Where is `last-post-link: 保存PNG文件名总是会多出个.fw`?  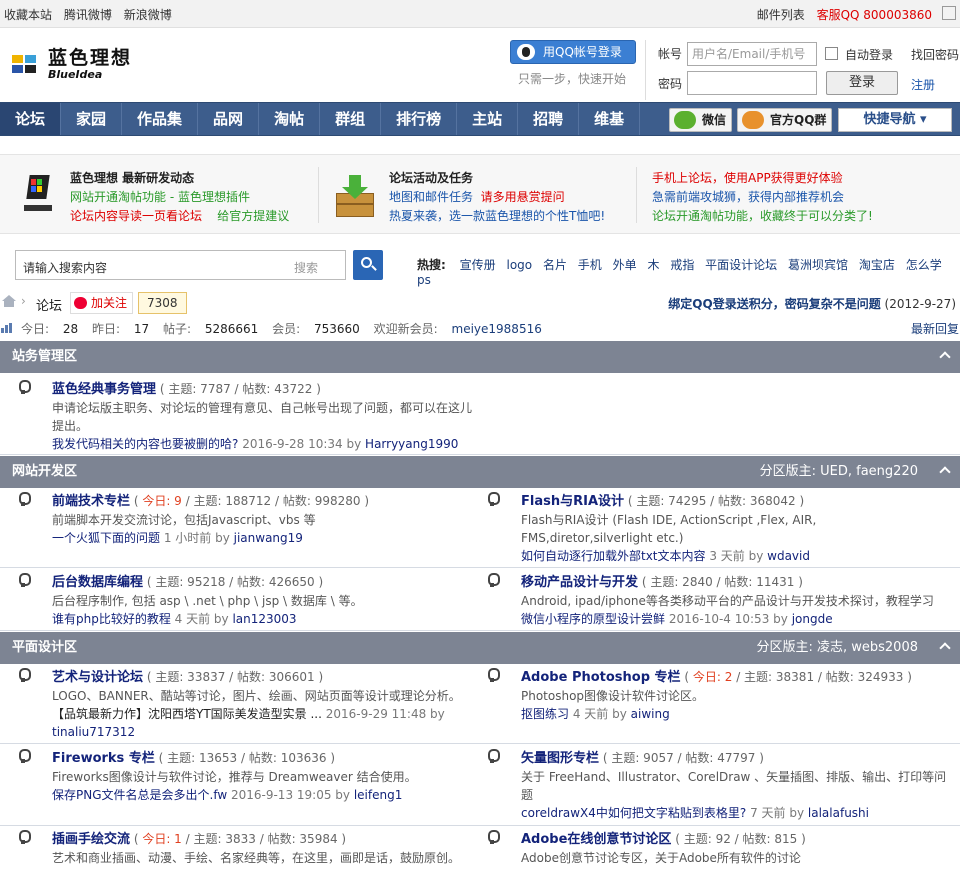 last-post-link: 保存PNG文件名总是会多出个.fw is located at coordinates (139, 795).